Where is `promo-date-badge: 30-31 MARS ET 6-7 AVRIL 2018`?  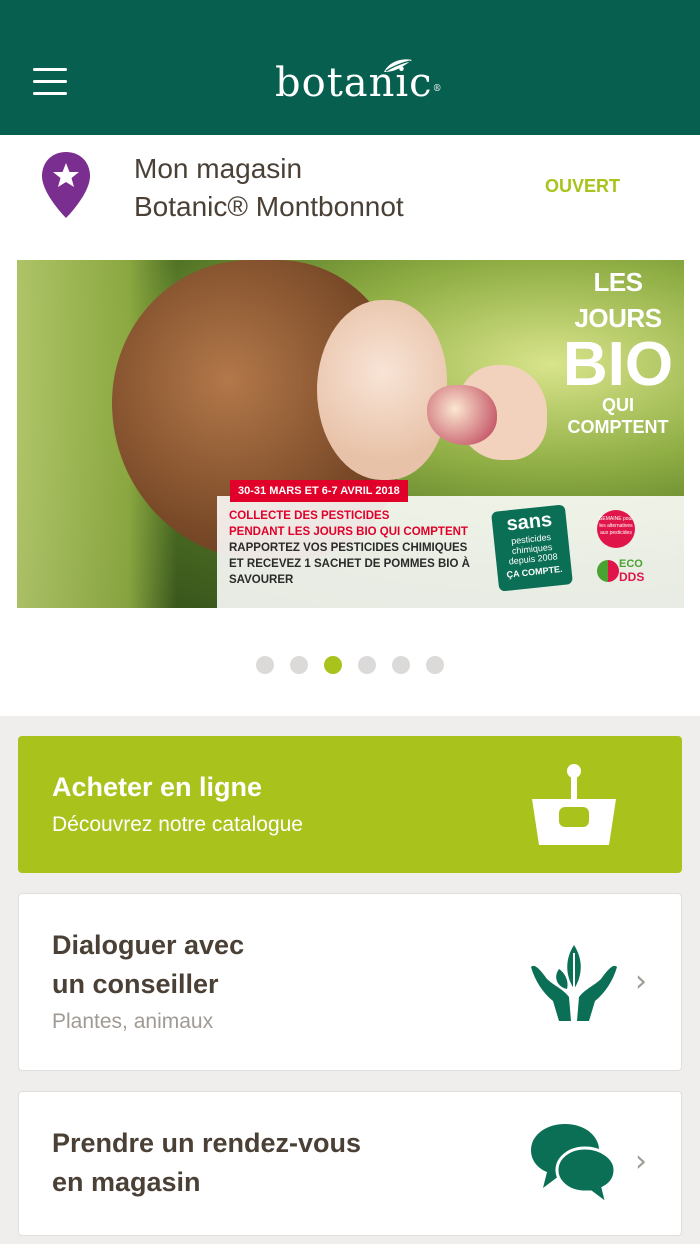
promo-date-badge: 30-31 MARS ET 6-7 AVRIL 2018 is located at coordinates (319, 491).